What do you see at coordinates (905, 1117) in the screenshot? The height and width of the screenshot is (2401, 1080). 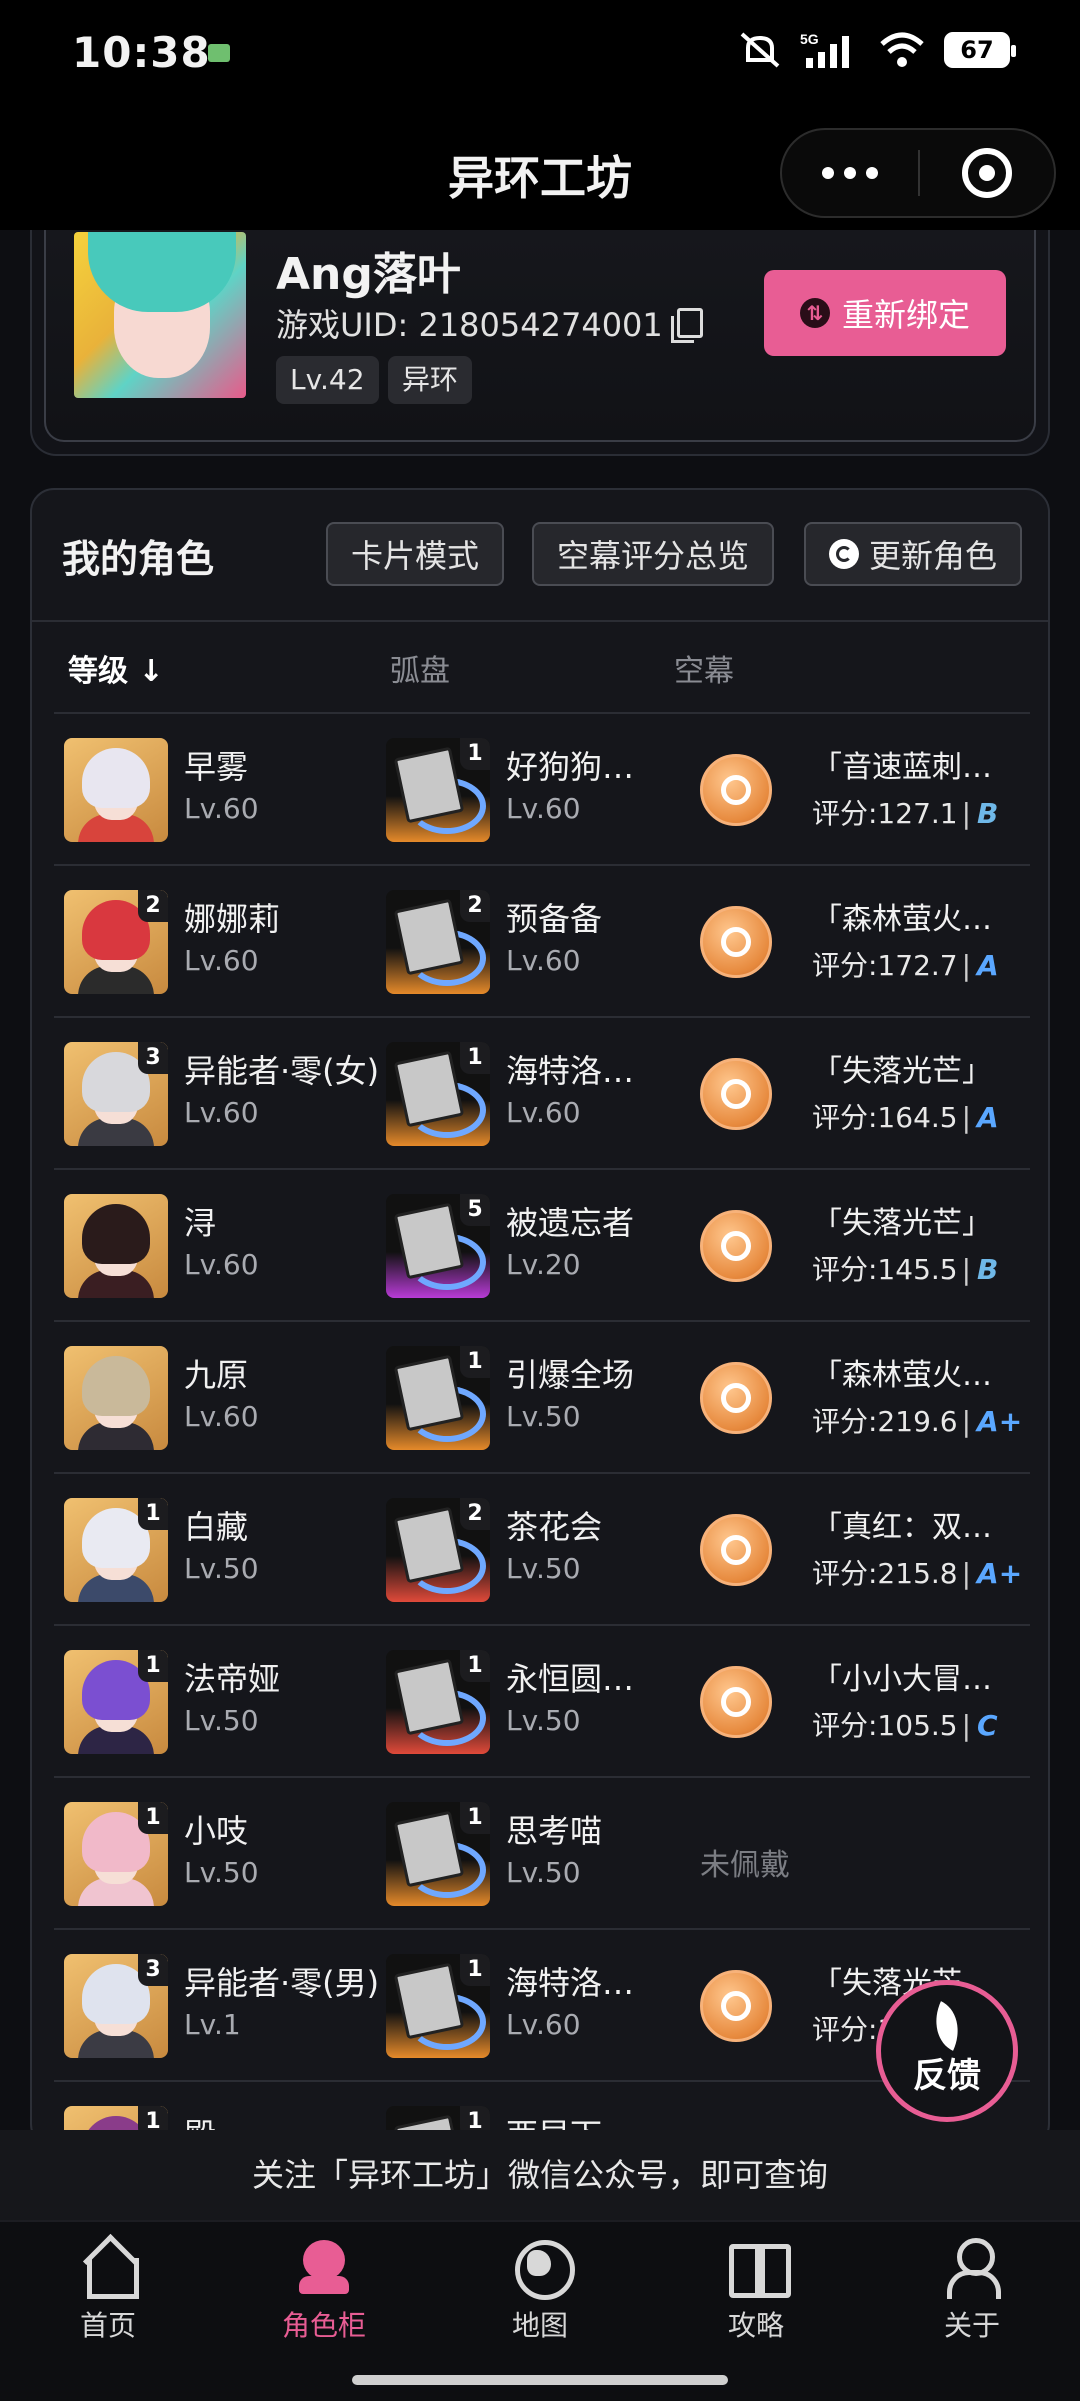 I see `memory-score: 评分:164.5 | A` at bounding box center [905, 1117].